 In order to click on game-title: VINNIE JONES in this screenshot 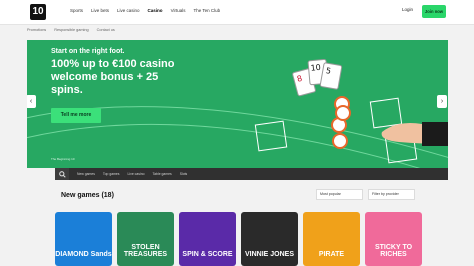, I will do `click(269, 254)`.